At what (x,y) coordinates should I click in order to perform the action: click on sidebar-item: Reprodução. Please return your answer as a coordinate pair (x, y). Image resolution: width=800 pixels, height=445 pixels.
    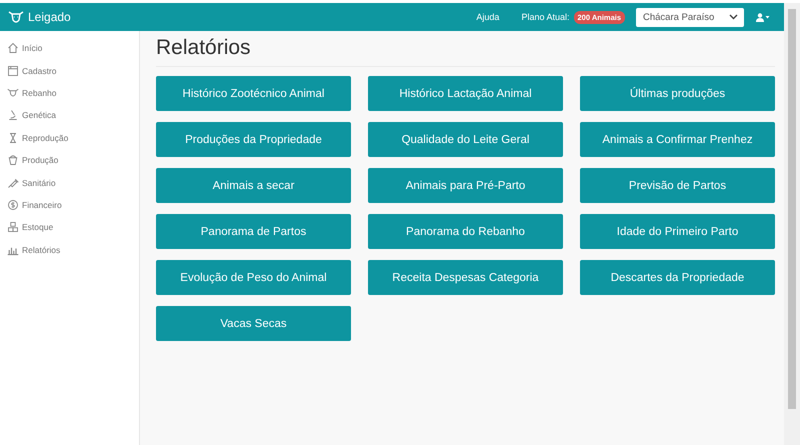
    Looking at the image, I should click on (69, 137).